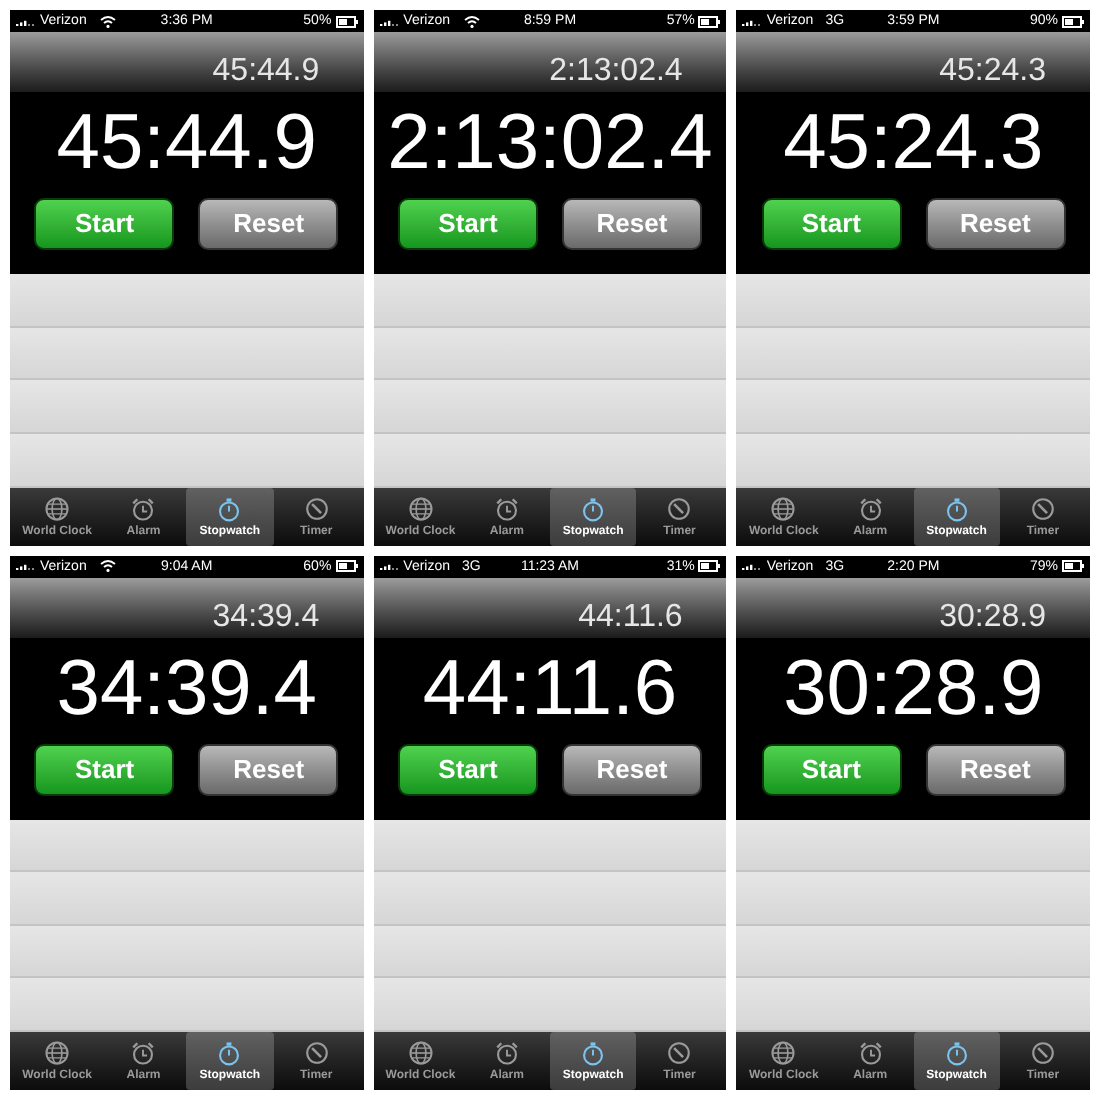 The image size is (1100, 1100). I want to click on stopwatch-time: 45:44.9, so click(186, 144).